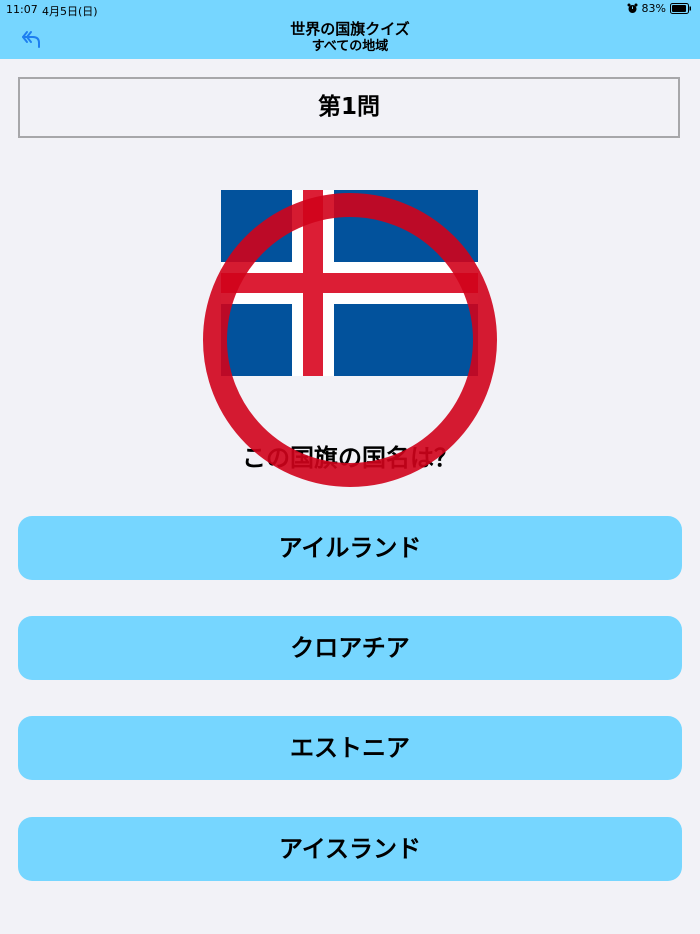  Describe the element at coordinates (653, 8) in the screenshot. I see `battery-percent: 83%` at that location.